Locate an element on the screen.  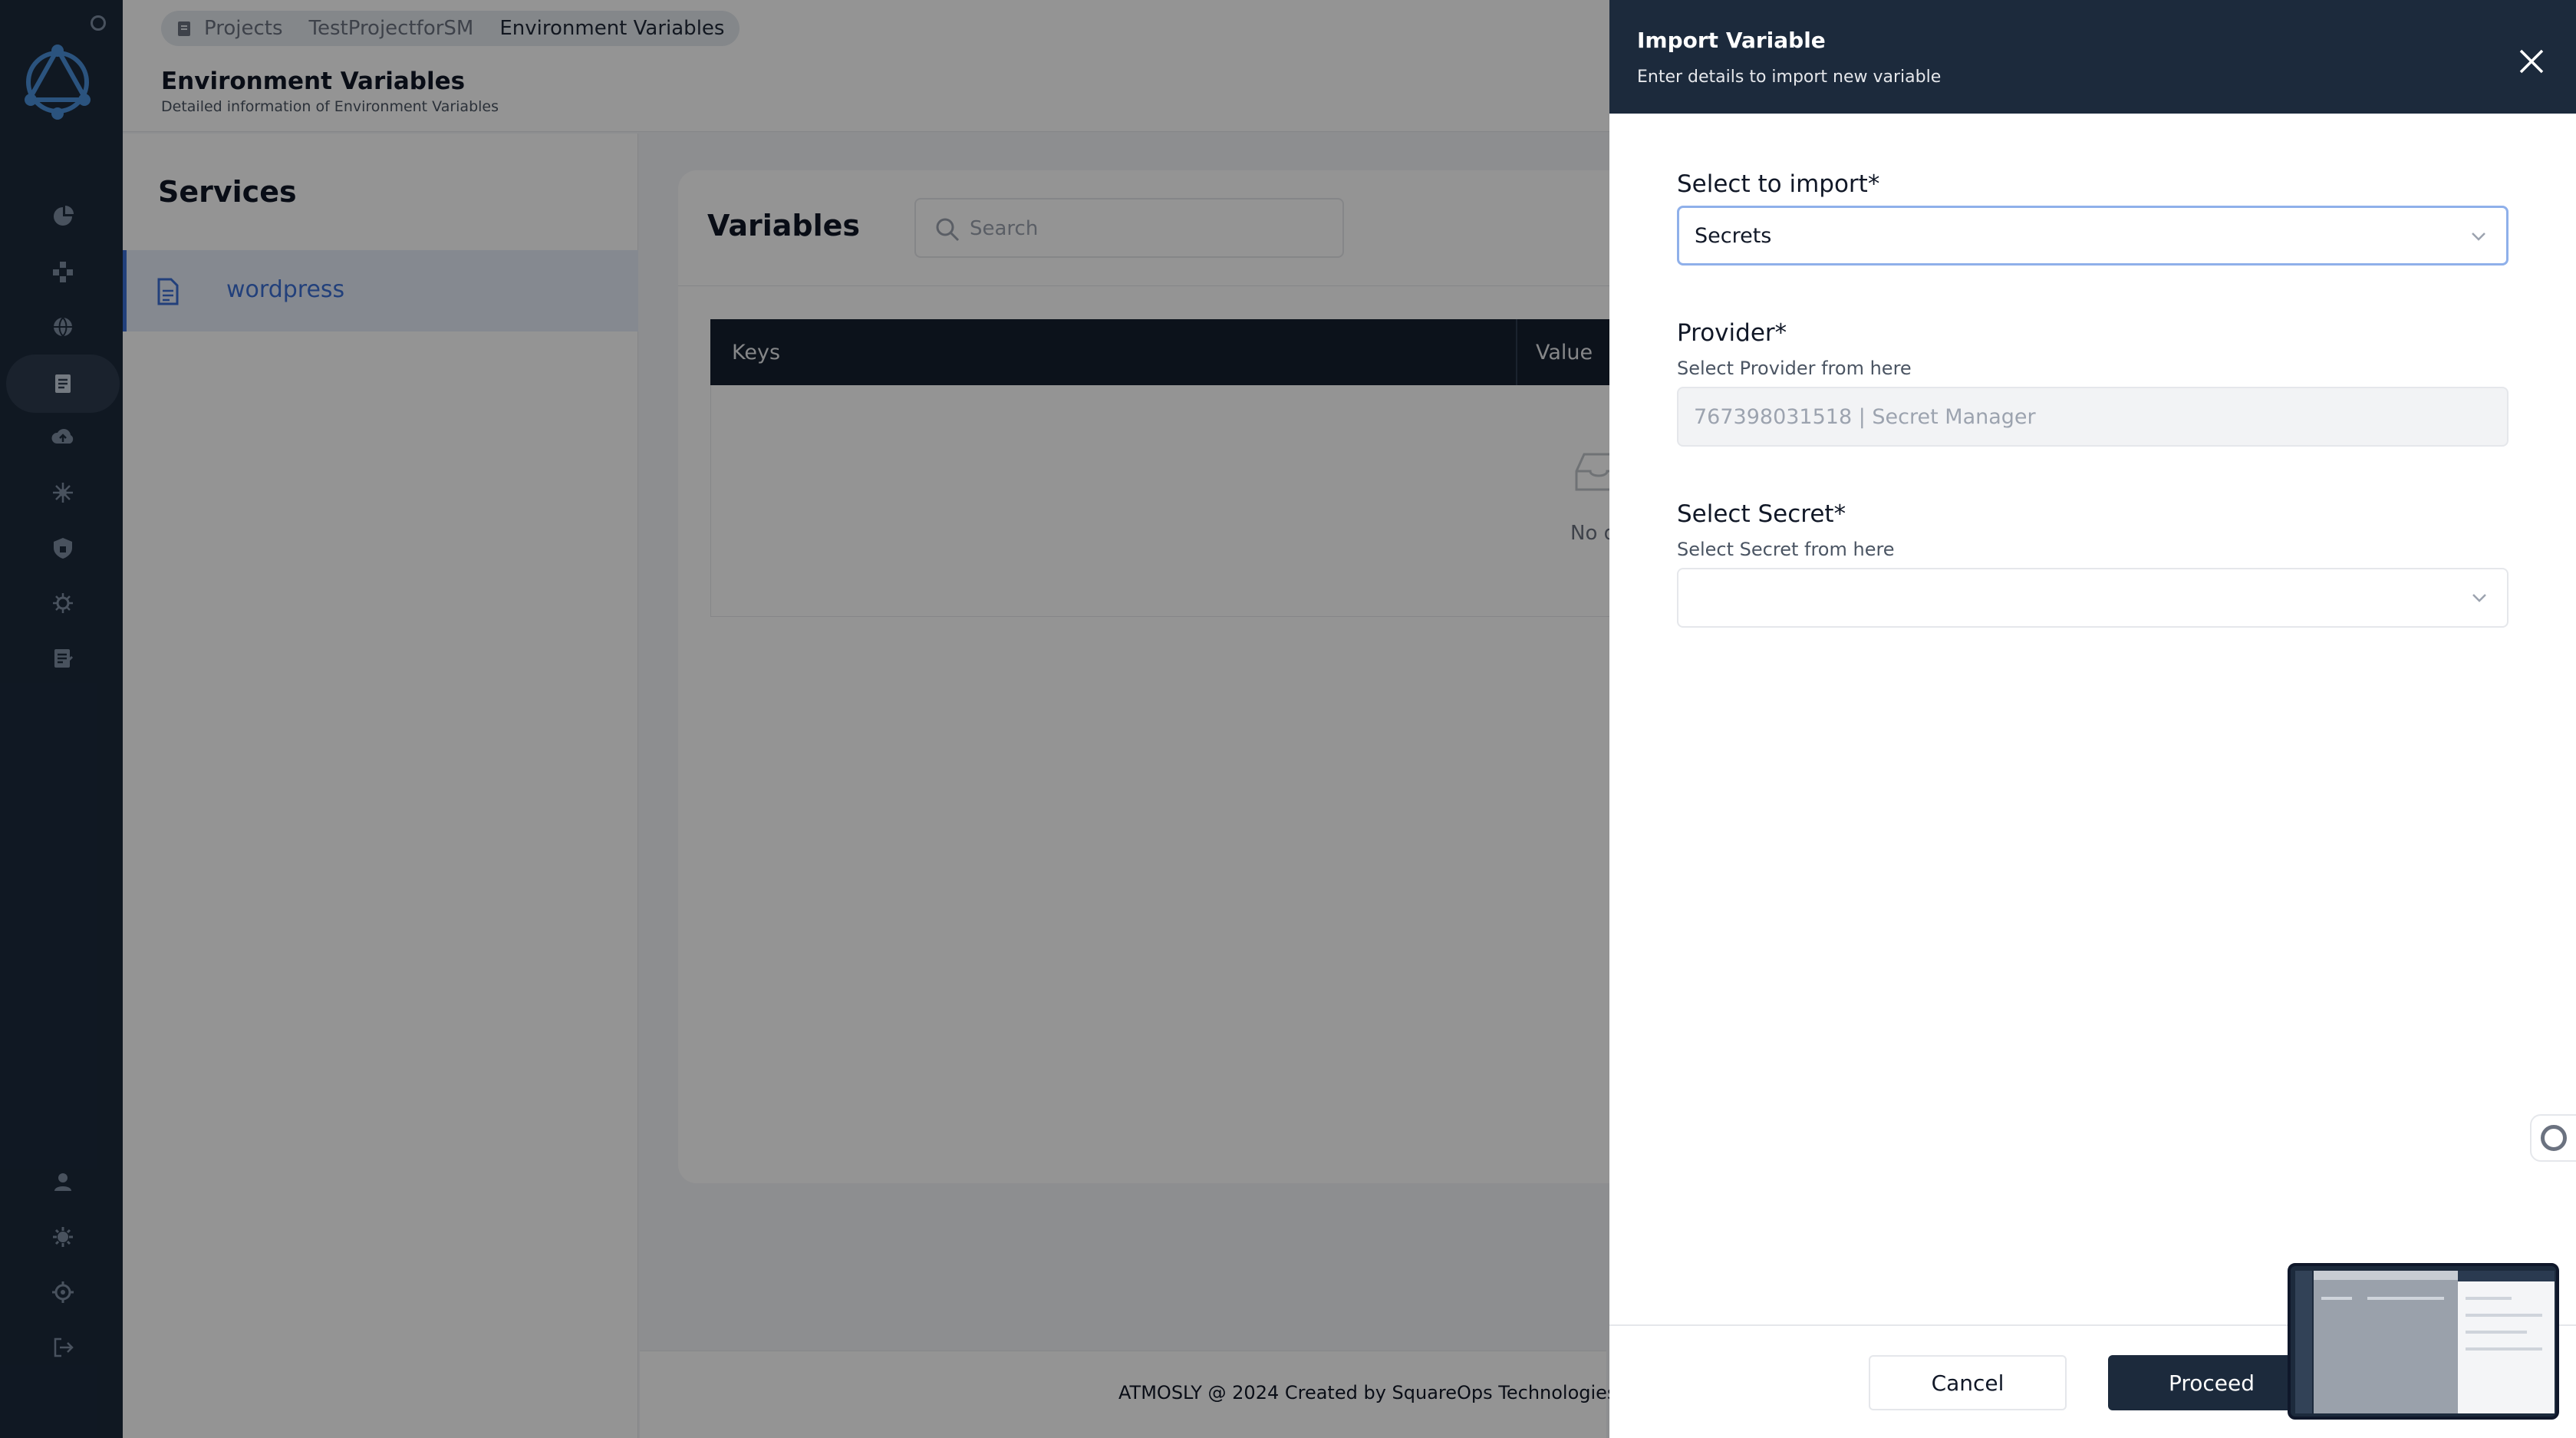
secret-select is located at coordinates (2092, 598).